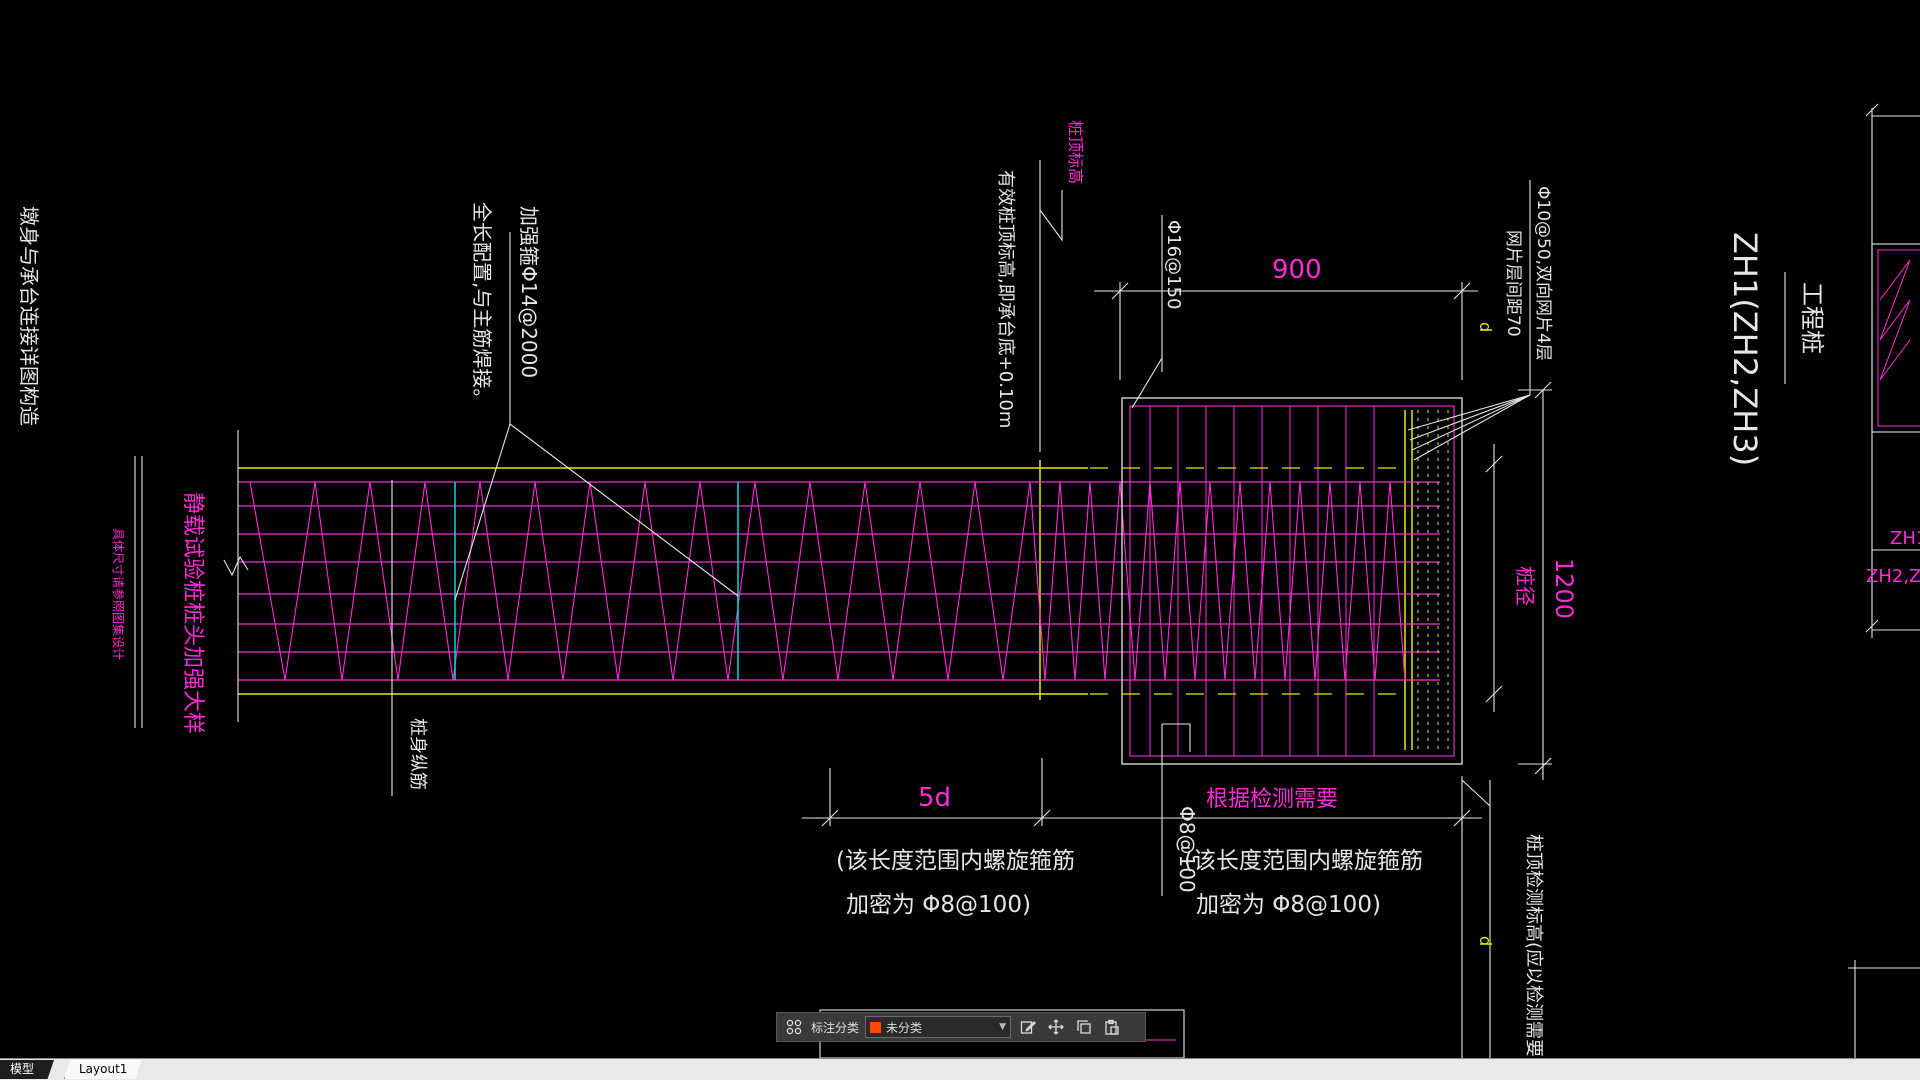 This screenshot has width=1920, height=1080. What do you see at coordinates (1905, 538) in the screenshot?
I see `label-zh1-right: ZH1` at bounding box center [1905, 538].